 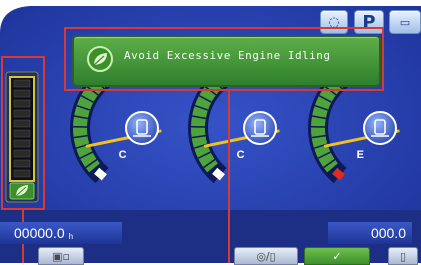 I want to click on camera-mode-icon: ▣▫, so click(x=61, y=256).